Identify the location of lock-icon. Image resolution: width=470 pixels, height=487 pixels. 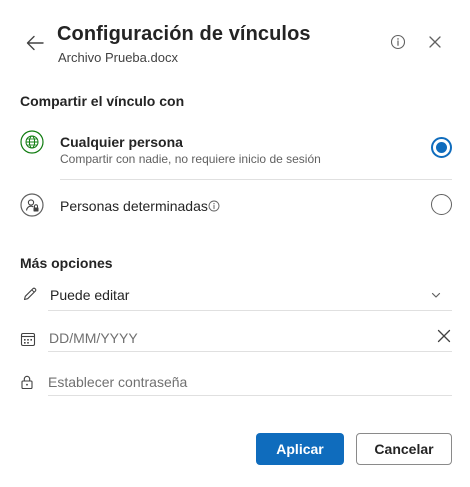
(27, 382).